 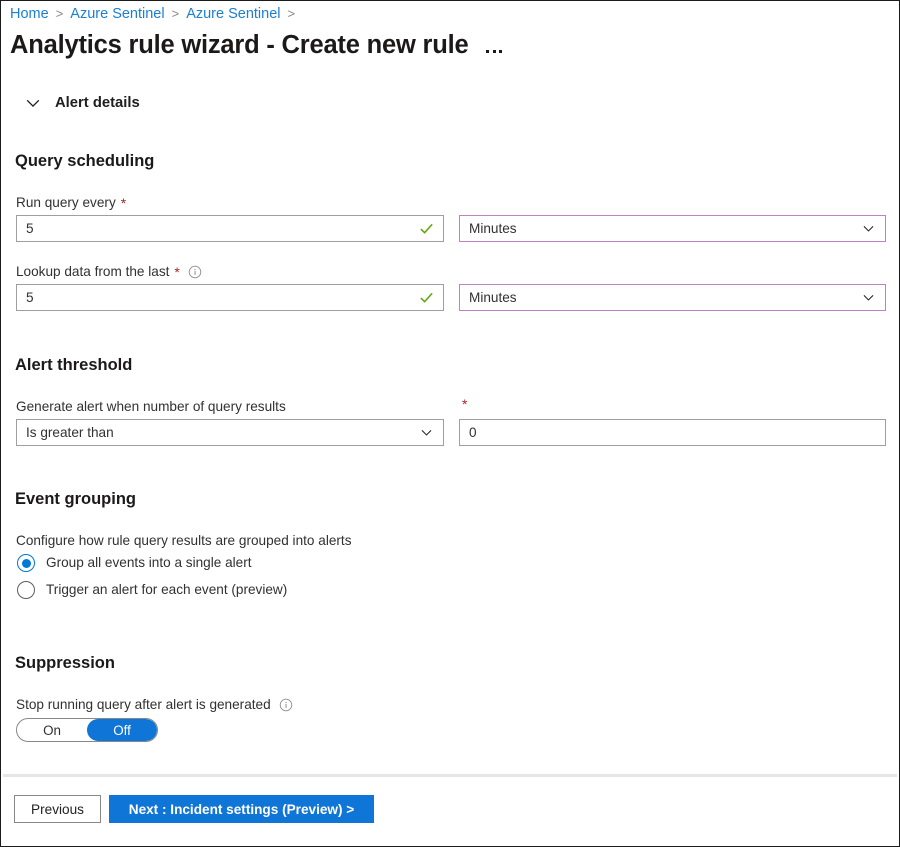 I want to click on lookup-data-label: Lookup data from the last *, so click(x=109, y=272).